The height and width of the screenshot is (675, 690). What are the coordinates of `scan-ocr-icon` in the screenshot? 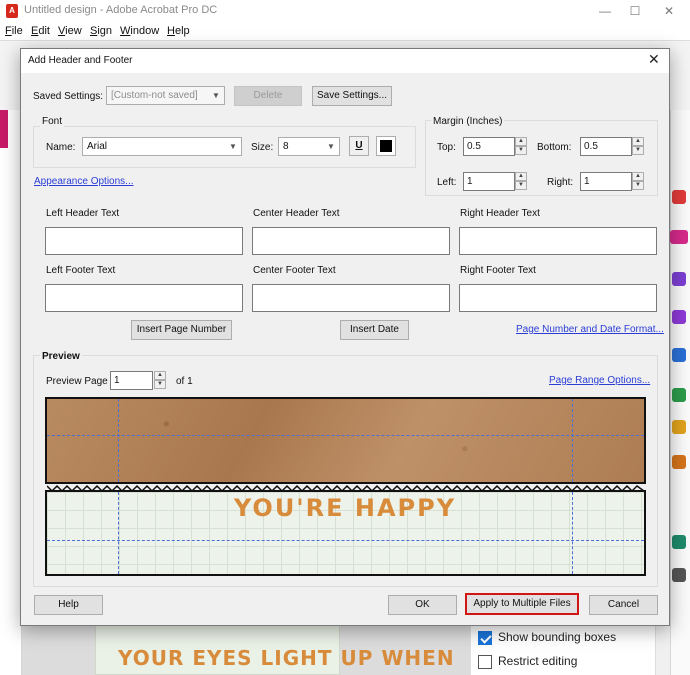 It's located at (679, 462).